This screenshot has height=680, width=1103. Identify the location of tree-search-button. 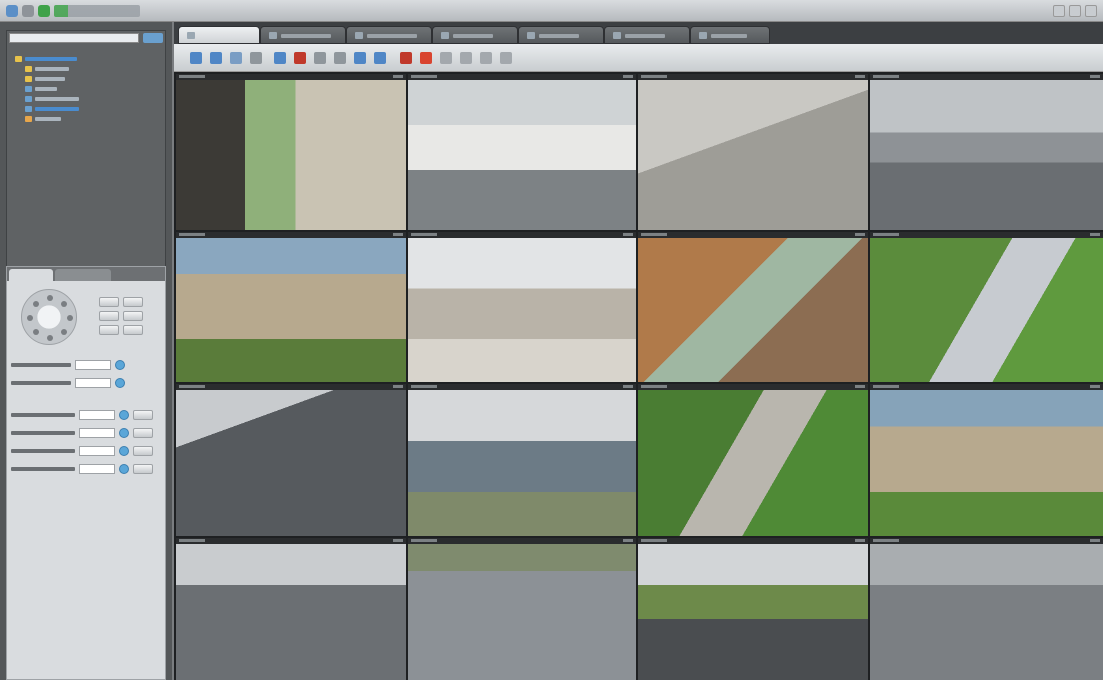
(153, 38).